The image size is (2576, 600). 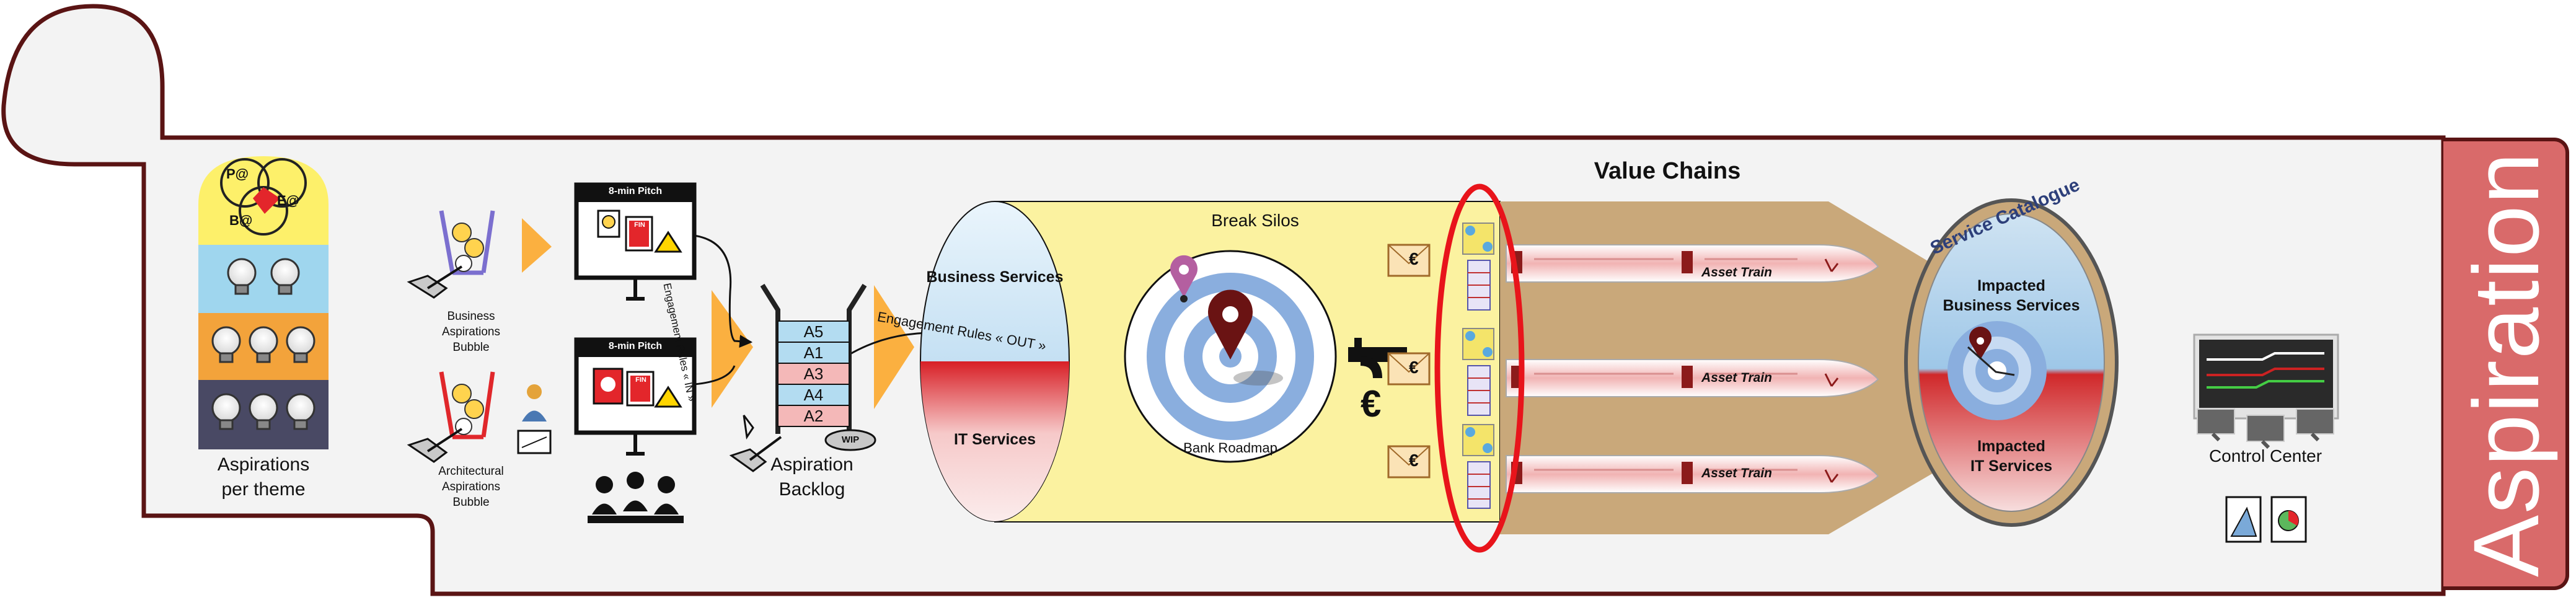 What do you see at coordinates (1230, 448) in the screenshot?
I see `bank-roadmap-label: Bank Roadmap` at bounding box center [1230, 448].